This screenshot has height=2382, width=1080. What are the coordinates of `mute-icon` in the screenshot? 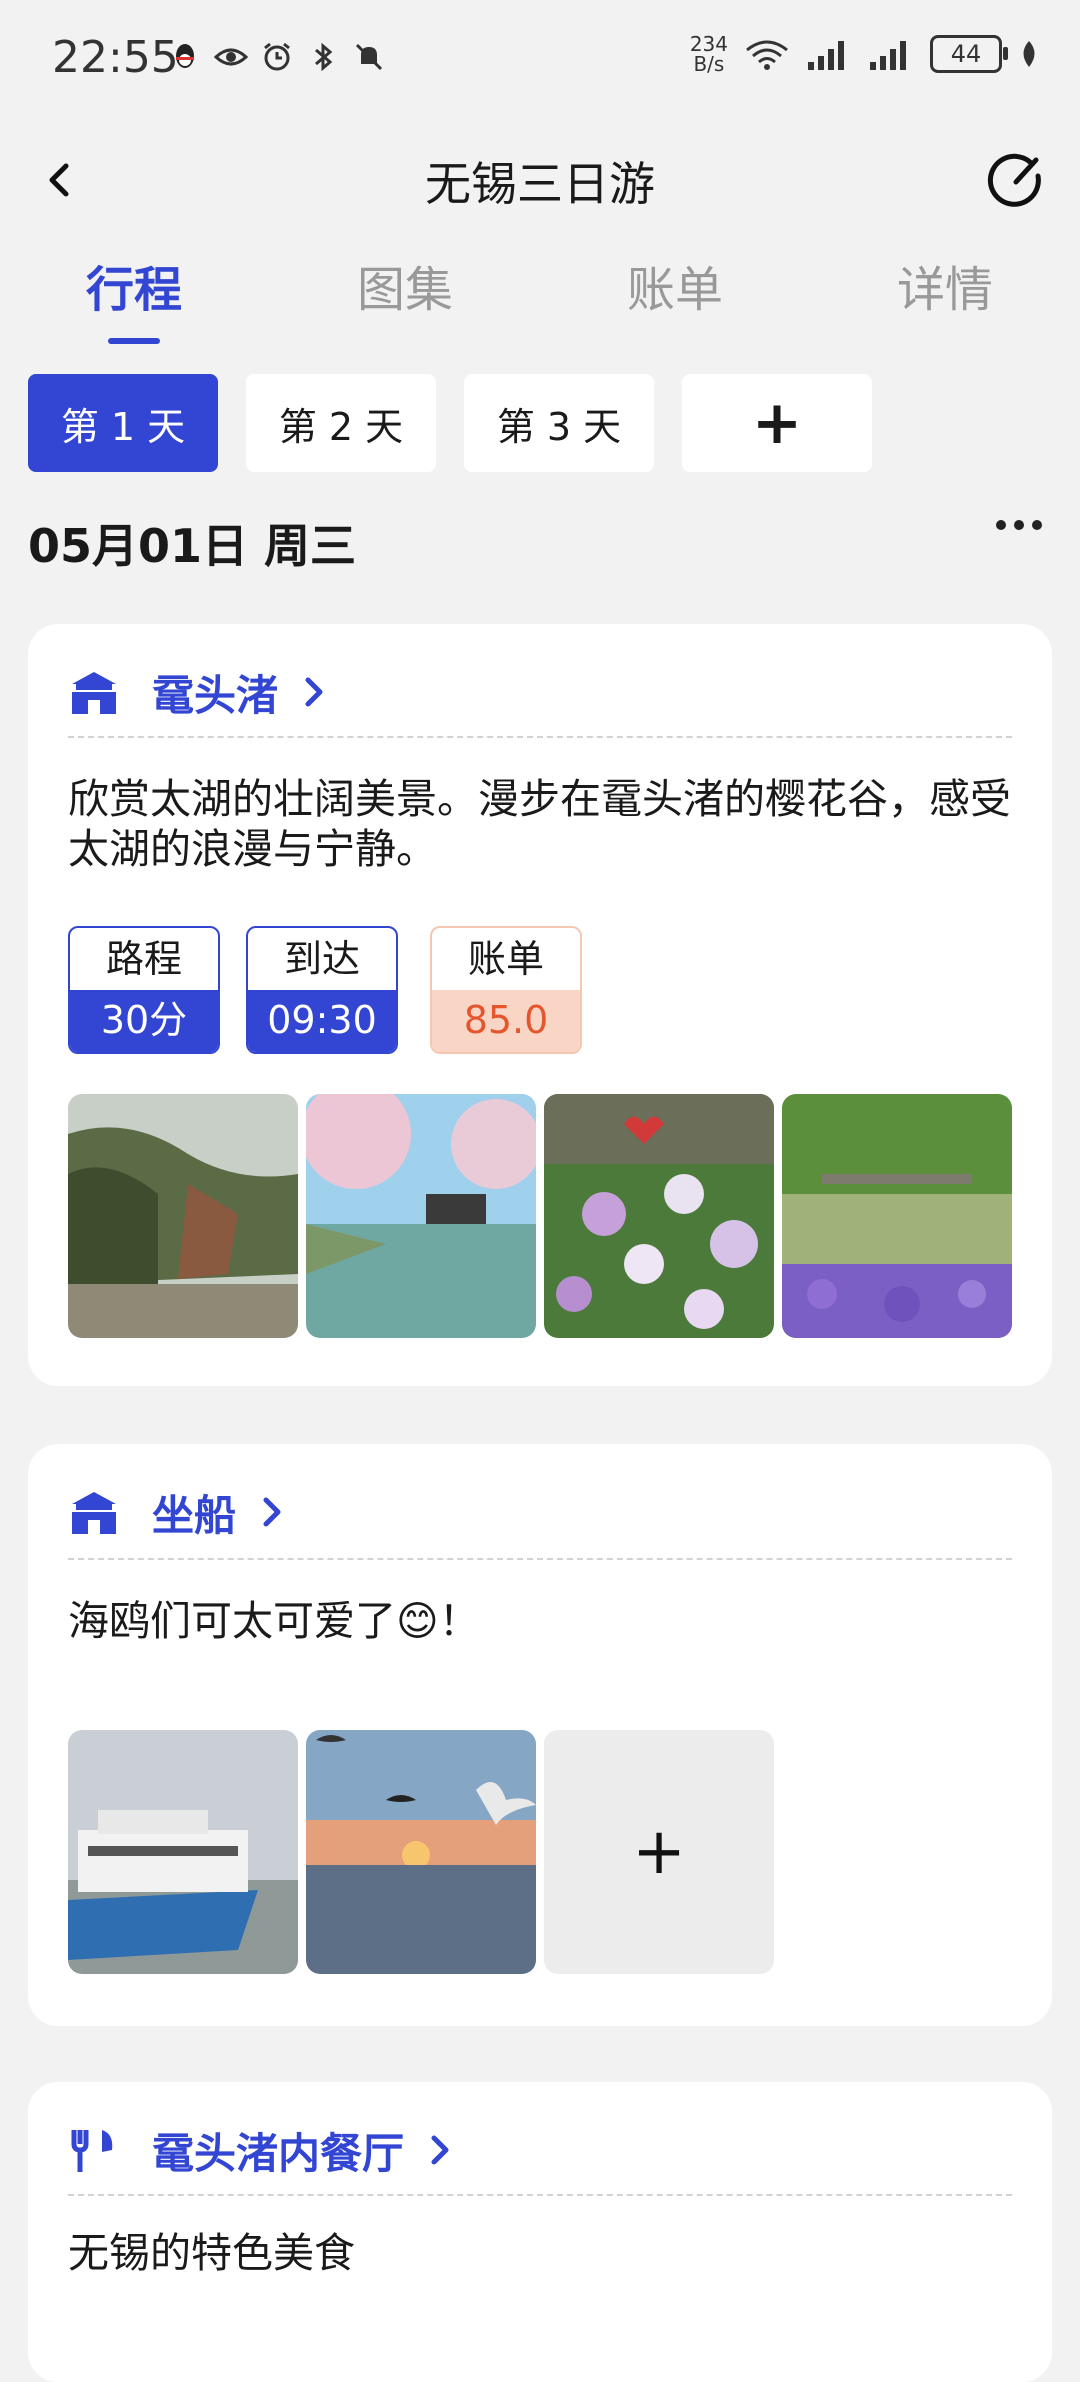 It's located at (369, 57).